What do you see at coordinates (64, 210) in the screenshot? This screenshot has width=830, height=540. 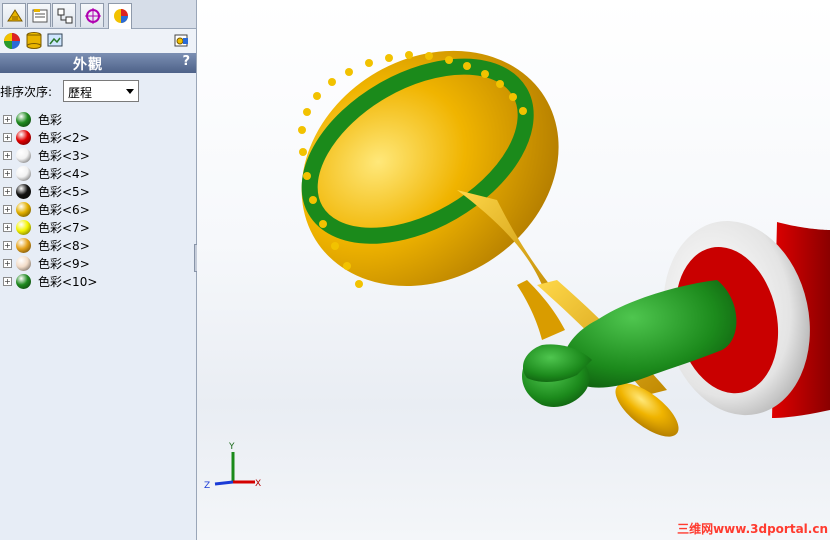 I see `tree-item-label: 色彩<6>` at bounding box center [64, 210].